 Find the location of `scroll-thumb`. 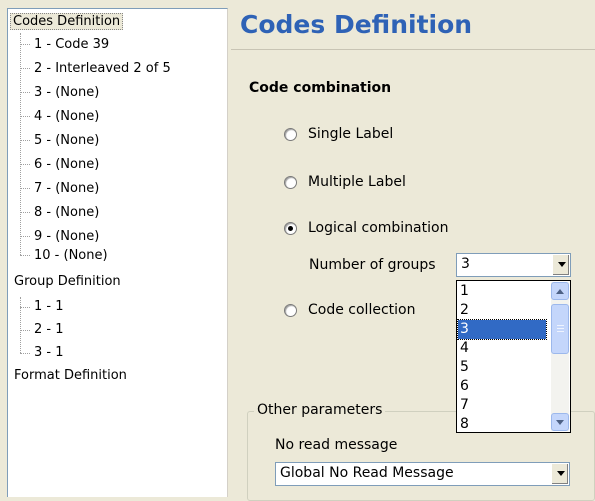

scroll-thumb is located at coordinates (560, 329).